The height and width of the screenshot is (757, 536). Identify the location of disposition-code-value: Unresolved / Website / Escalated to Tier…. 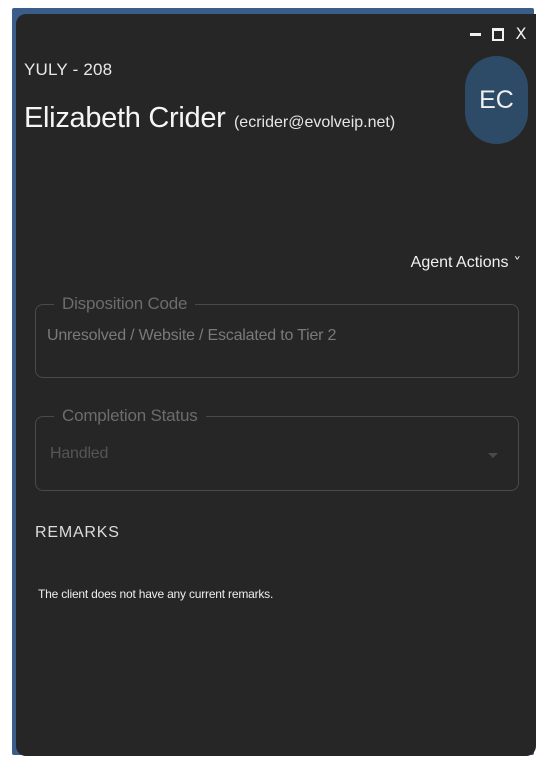
(192, 335).